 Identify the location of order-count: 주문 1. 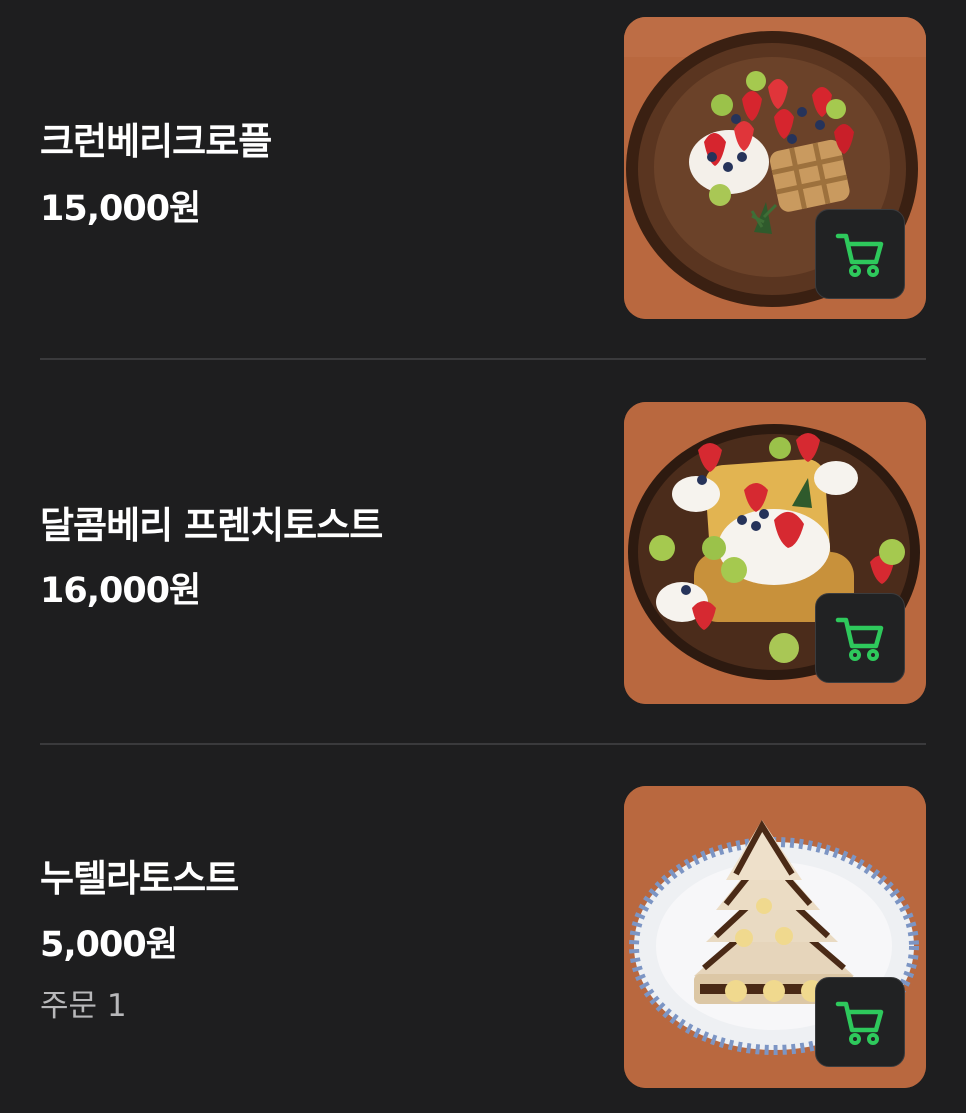
(83, 1006).